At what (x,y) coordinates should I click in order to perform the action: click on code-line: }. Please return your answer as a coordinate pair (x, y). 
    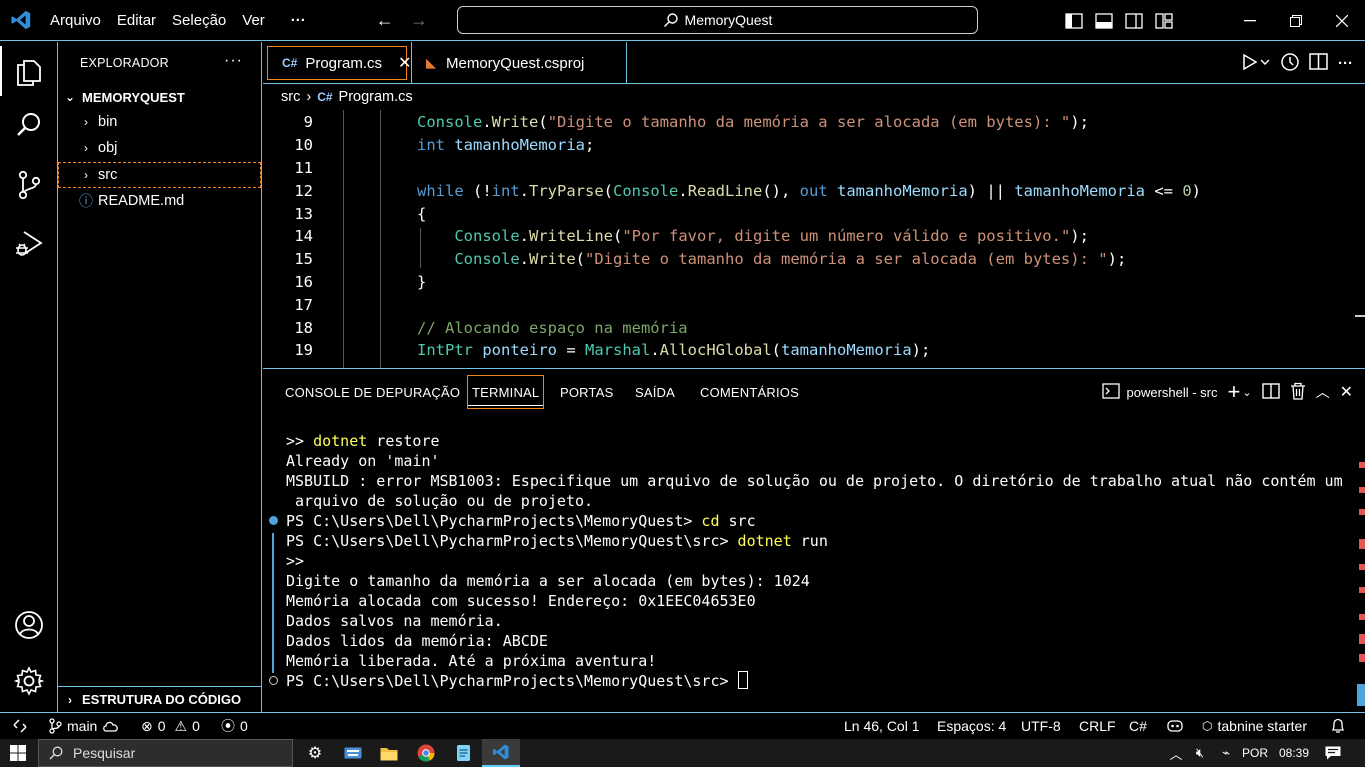
    Looking at the image, I should click on (422, 282).